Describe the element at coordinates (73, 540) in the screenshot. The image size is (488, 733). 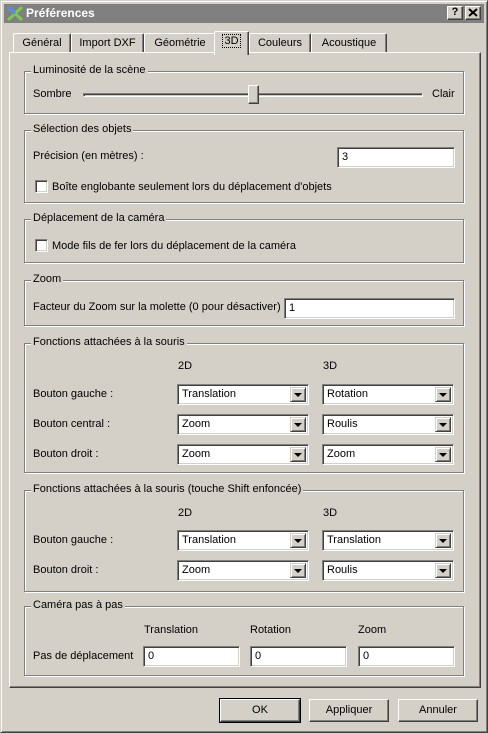
I see `mouse-shift-left-label: Bouton gauche :` at that location.